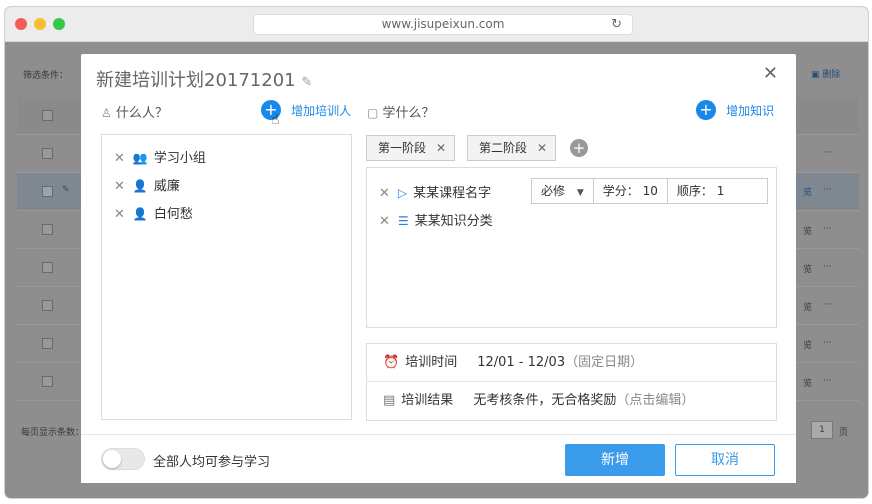 The image size is (872, 504). What do you see at coordinates (373, 113) in the screenshot?
I see `book-icon: ▢` at bounding box center [373, 113].